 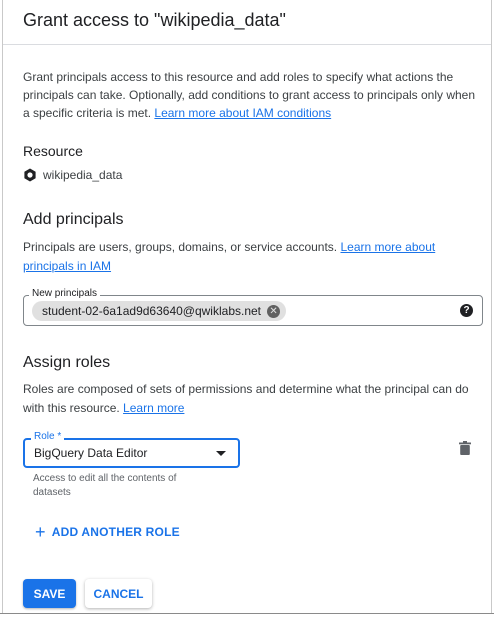 I want to click on dropdown-arrow-icon, so click(x=221, y=453).